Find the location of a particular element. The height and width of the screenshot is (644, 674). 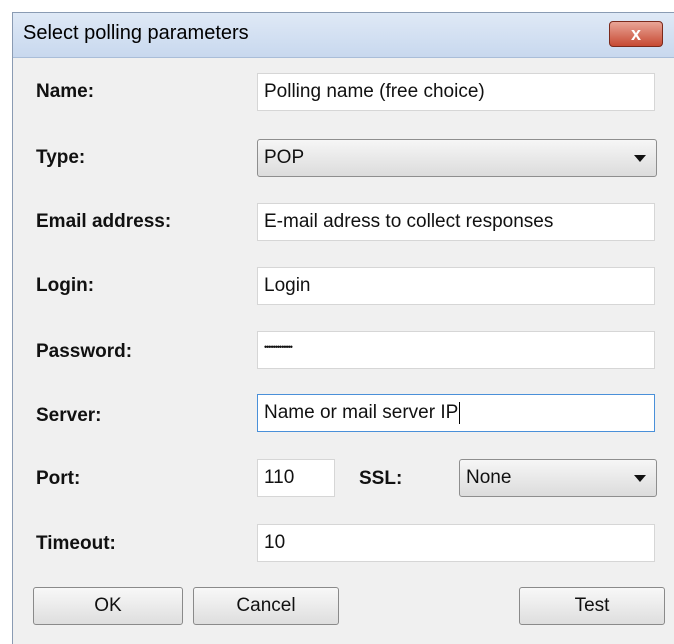

server-input-value: Name or mail server IP is located at coordinates (361, 412).